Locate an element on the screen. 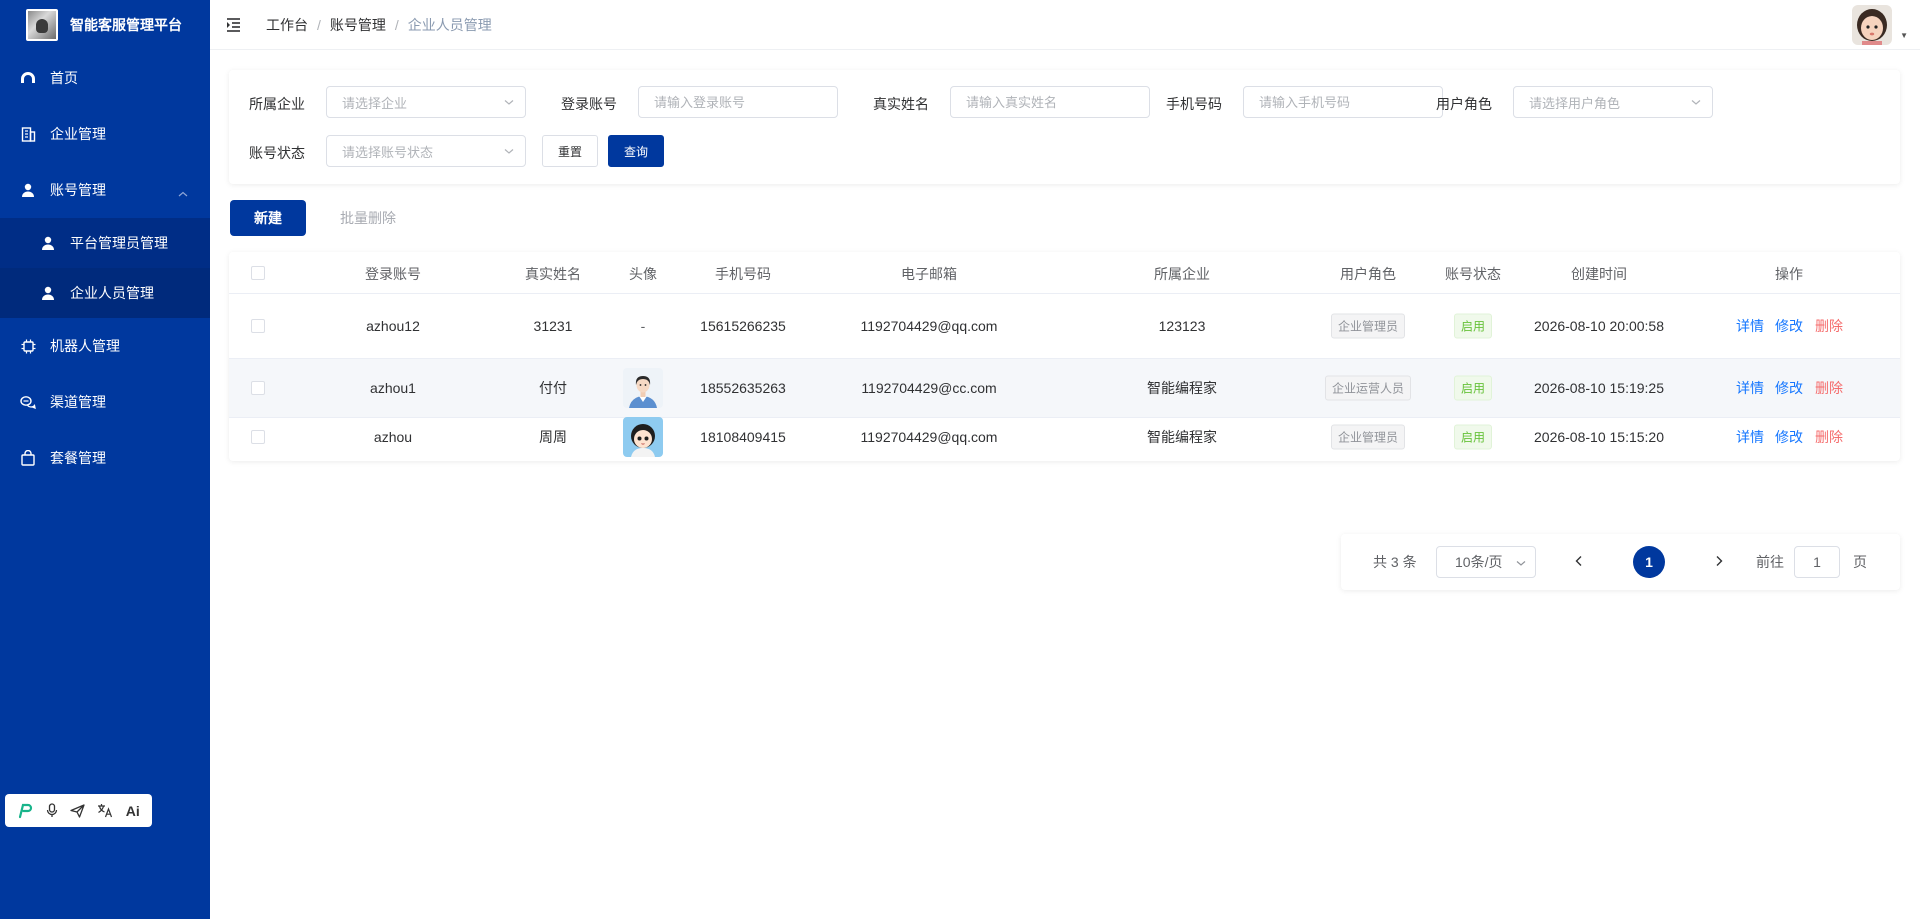 Image resolution: width=1920 pixels, height=919 pixels. reset-button: 重置 is located at coordinates (570, 151).